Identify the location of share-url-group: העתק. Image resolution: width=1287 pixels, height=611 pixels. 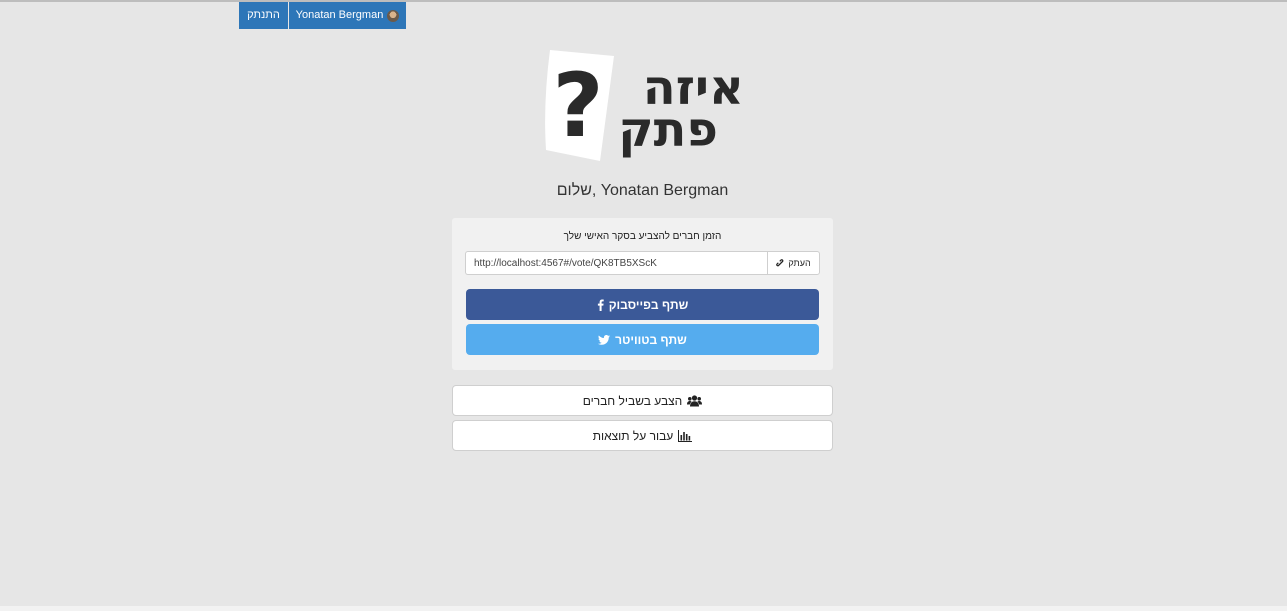
(642, 263).